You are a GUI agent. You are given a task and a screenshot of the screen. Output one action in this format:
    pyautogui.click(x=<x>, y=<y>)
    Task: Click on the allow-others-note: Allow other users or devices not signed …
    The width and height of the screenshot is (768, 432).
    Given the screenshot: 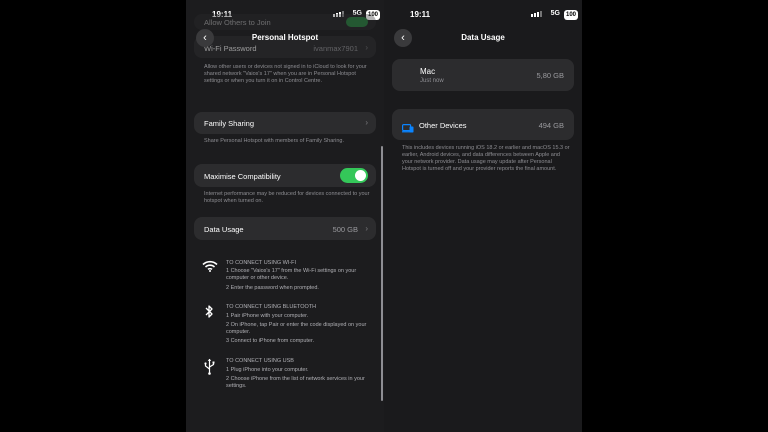 What is the action you would take?
    pyautogui.click(x=285, y=74)
    